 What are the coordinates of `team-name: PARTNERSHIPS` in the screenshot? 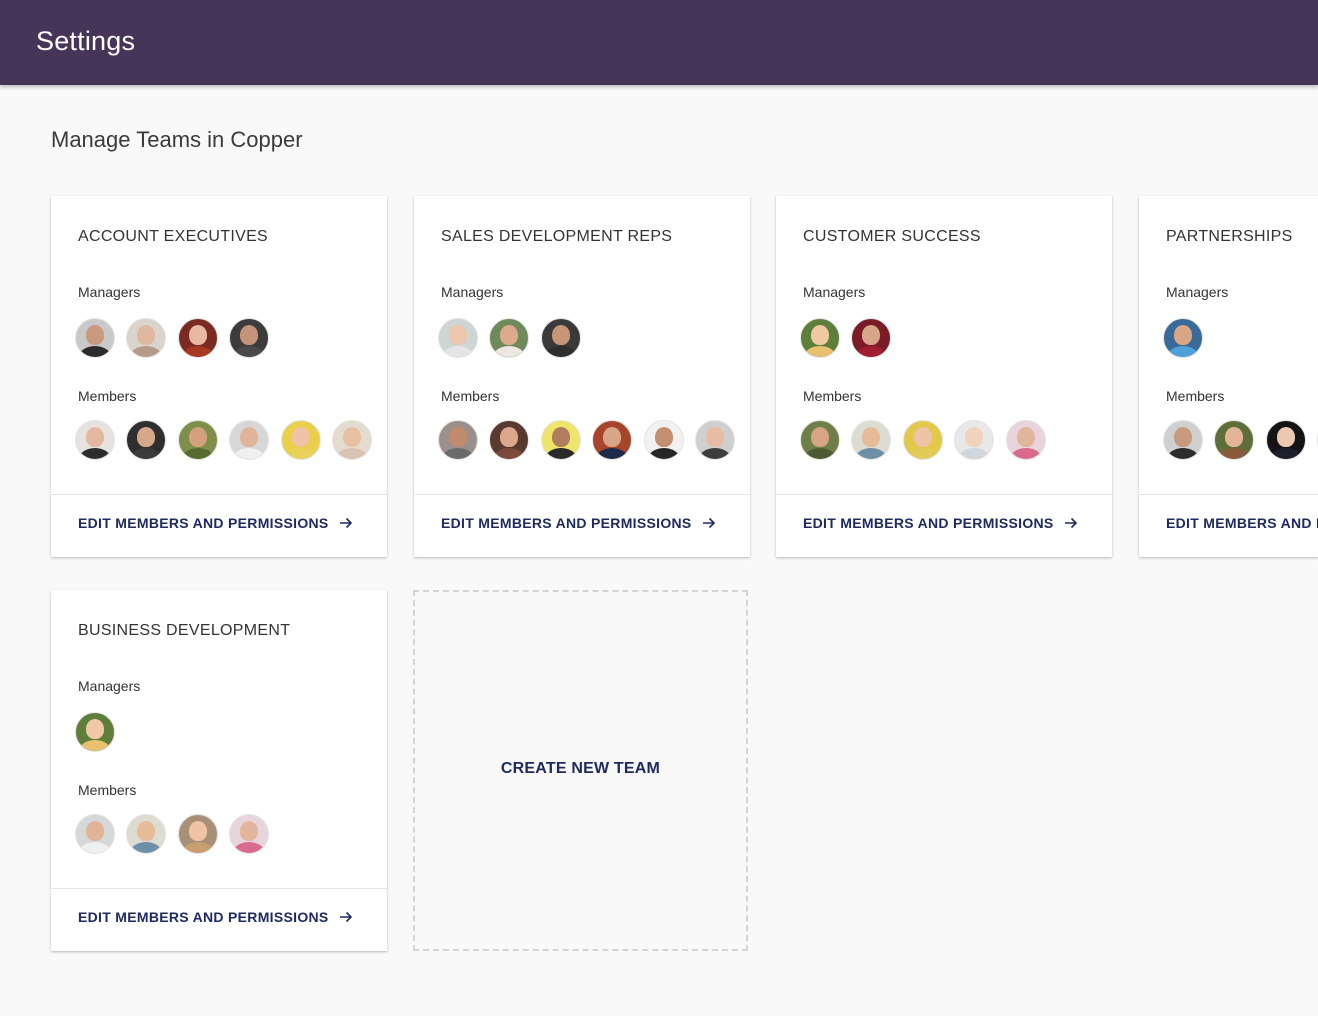 It's located at (1229, 236).